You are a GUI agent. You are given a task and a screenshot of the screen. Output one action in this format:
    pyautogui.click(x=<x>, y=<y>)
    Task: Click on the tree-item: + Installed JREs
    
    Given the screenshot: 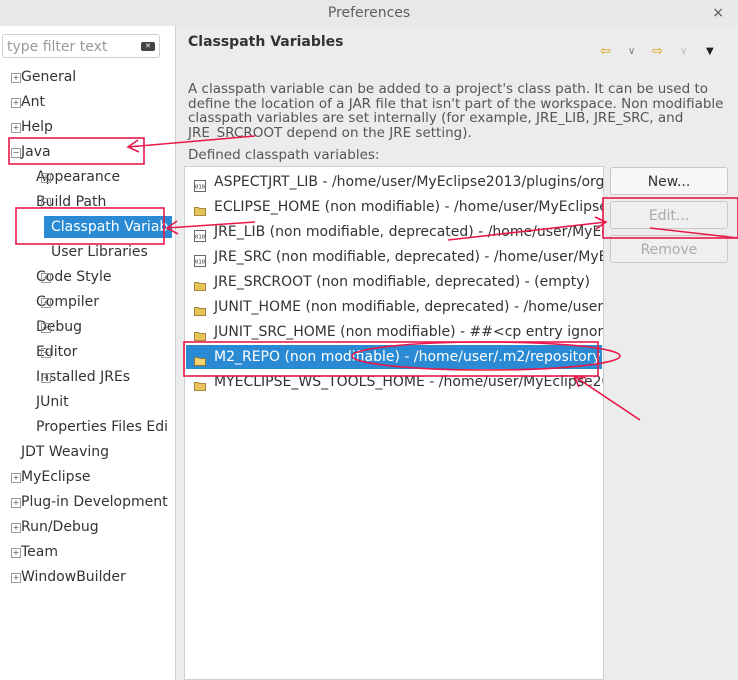 What is the action you would take?
    pyautogui.click(x=83, y=377)
    